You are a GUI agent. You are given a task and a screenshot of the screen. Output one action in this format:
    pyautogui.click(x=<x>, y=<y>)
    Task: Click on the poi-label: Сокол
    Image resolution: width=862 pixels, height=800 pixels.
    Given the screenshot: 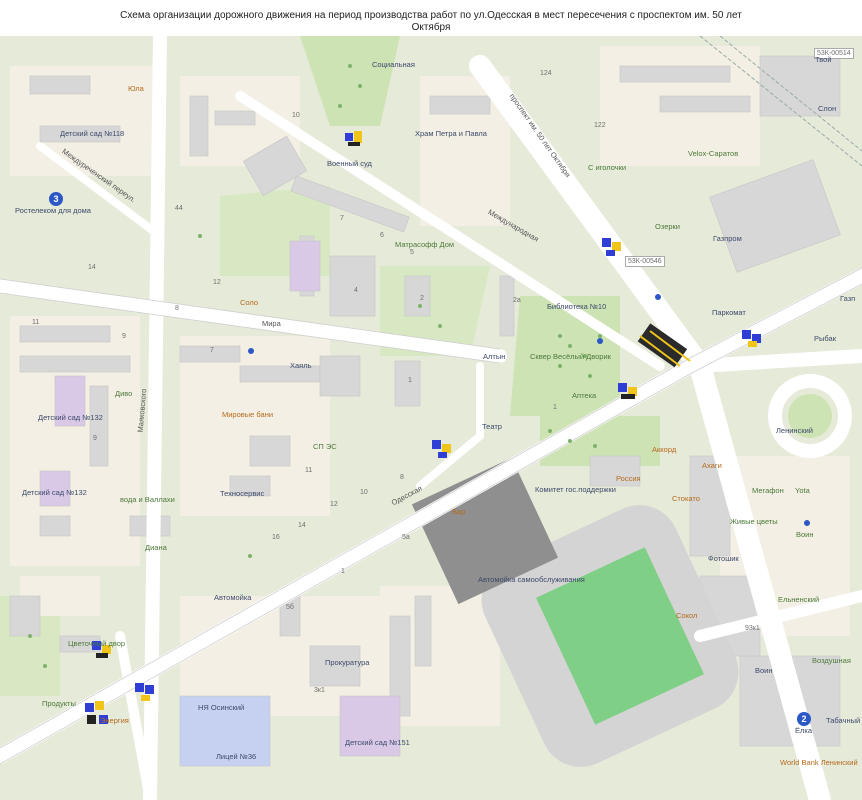 What is the action you would take?
    pyautogui.click(x=686, y=615)
    